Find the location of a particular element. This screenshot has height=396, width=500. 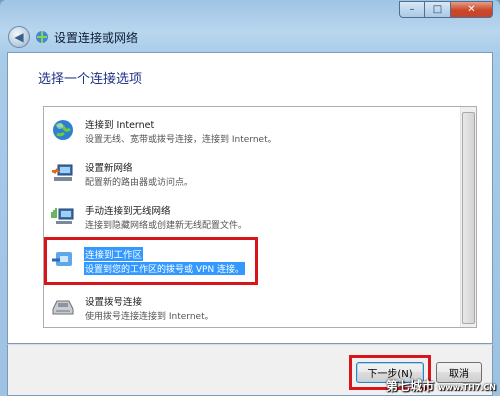

option-description: 设置到您的工作区的拨号或 VPN 连接。 is located at coordinates (165, 268).